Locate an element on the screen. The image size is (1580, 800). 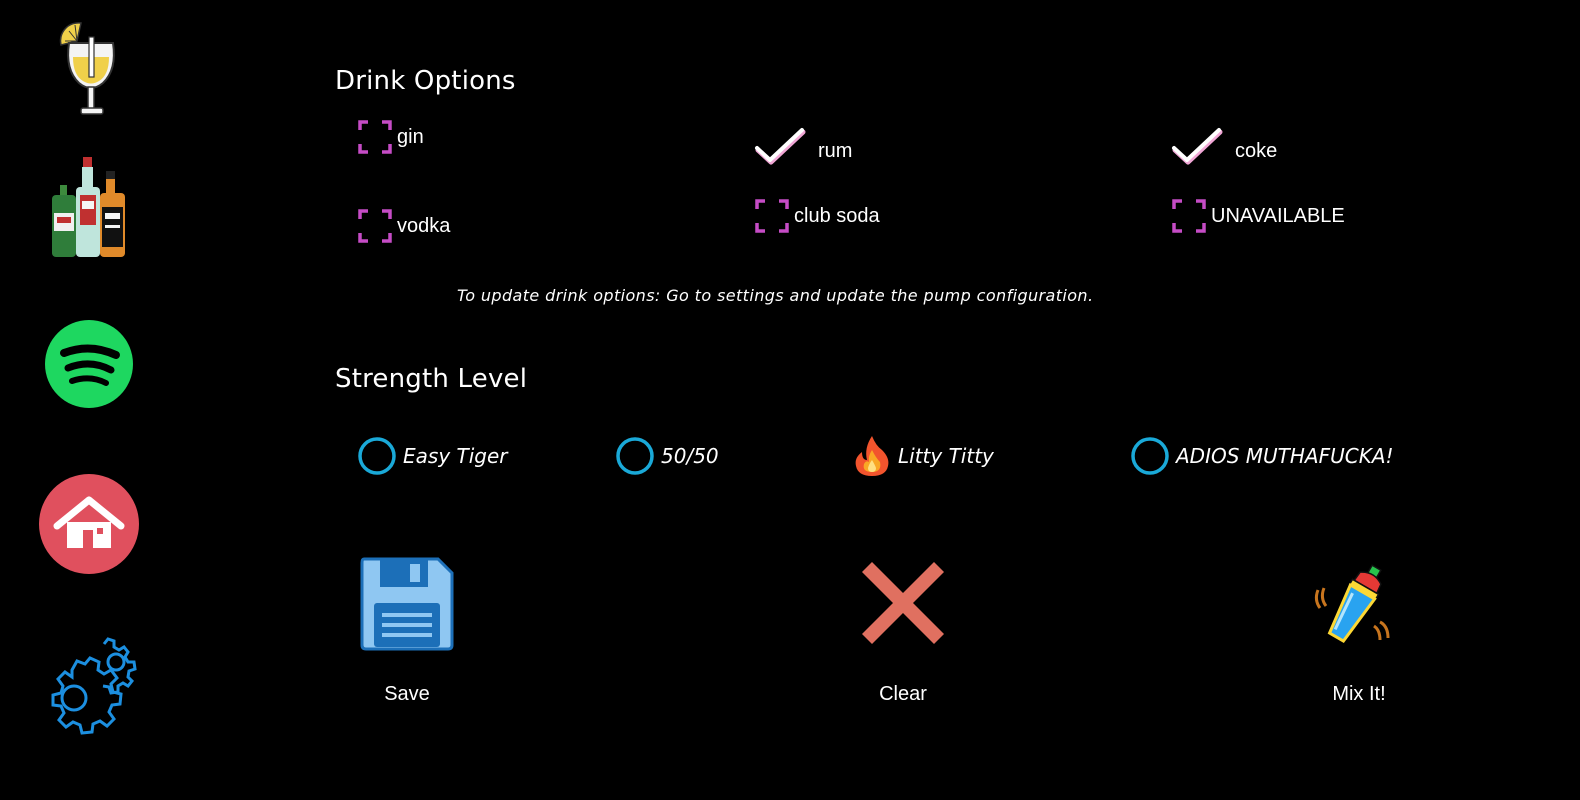
home-icon is located at coordinates (89, 524).